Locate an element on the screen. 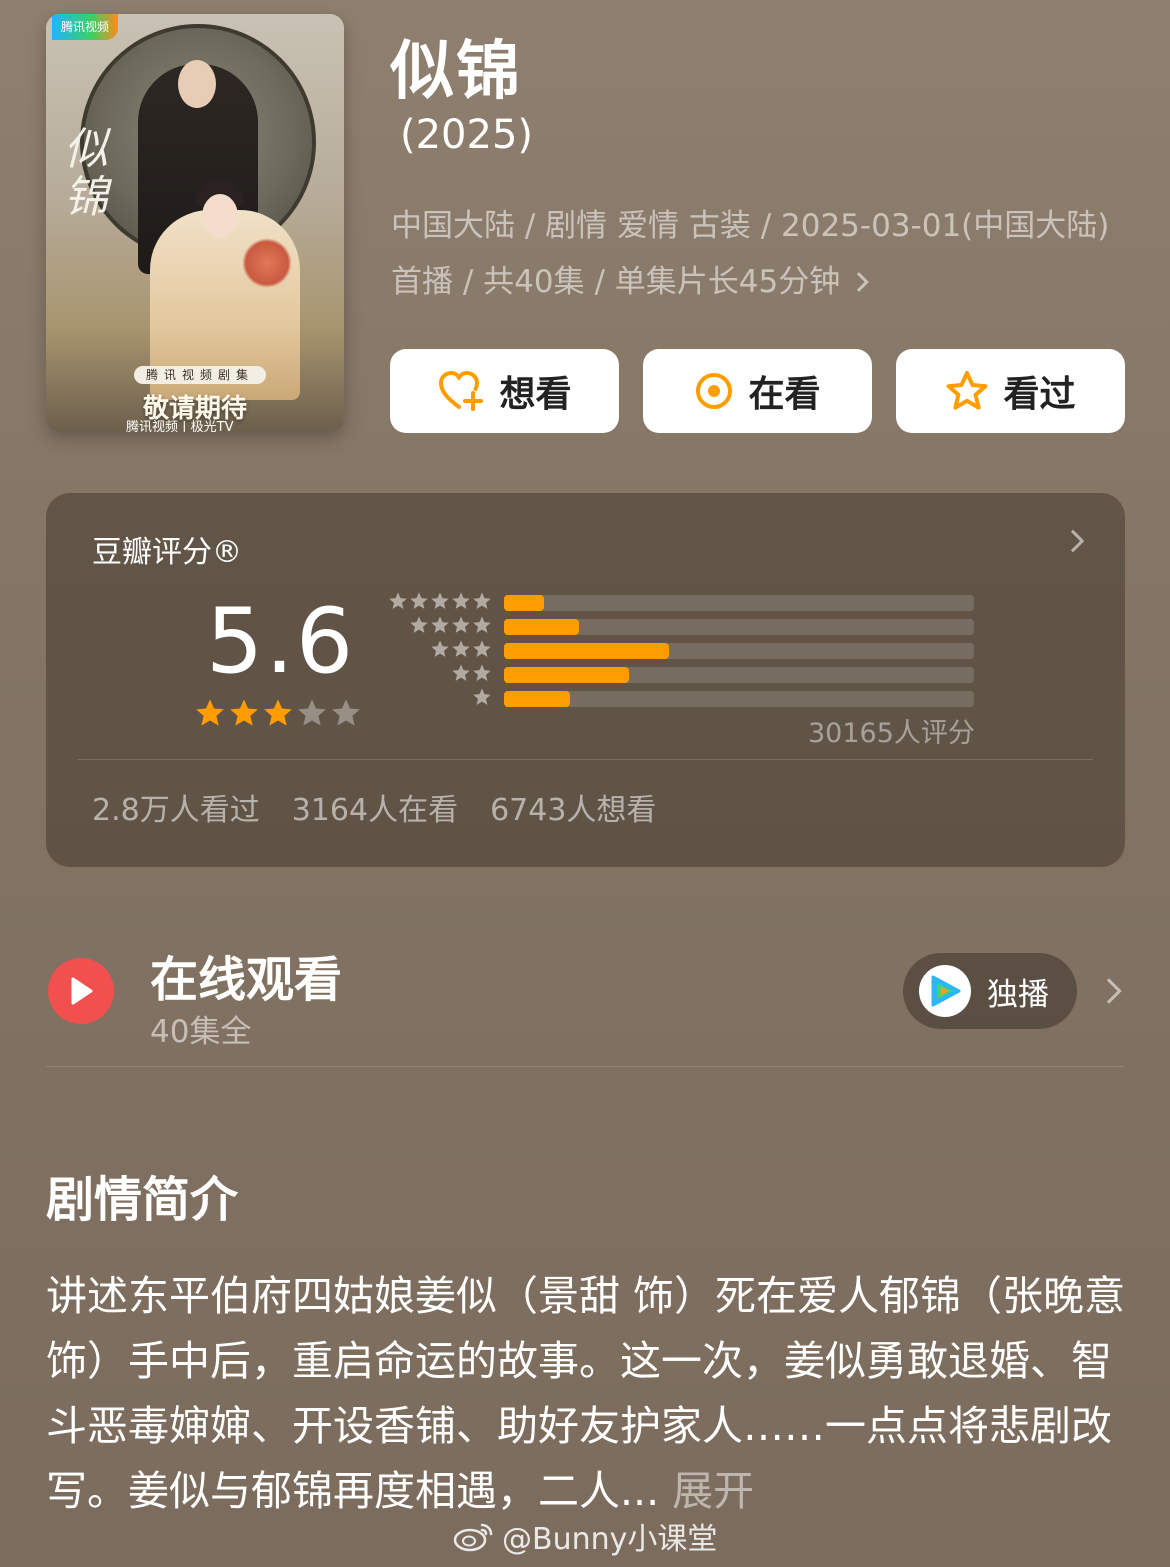 This screenshot has width=1170, height=1567. play-triangle-icon is located at coordinates (82, 991).